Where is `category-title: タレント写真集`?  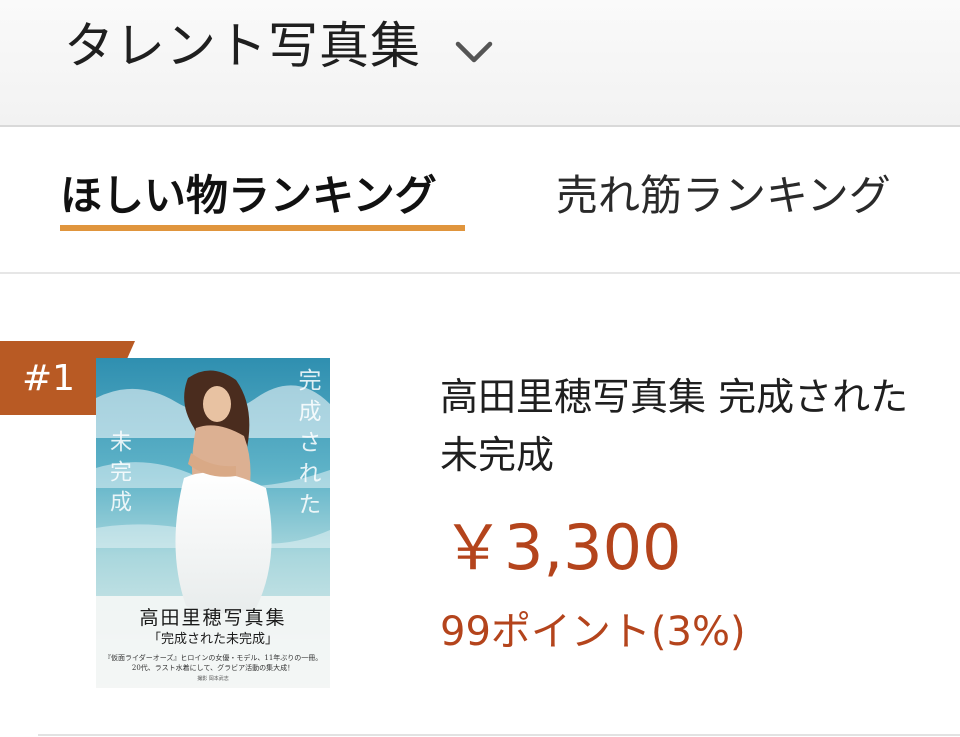
category-title: タレント写真集 is located at coordinates (242, 46).